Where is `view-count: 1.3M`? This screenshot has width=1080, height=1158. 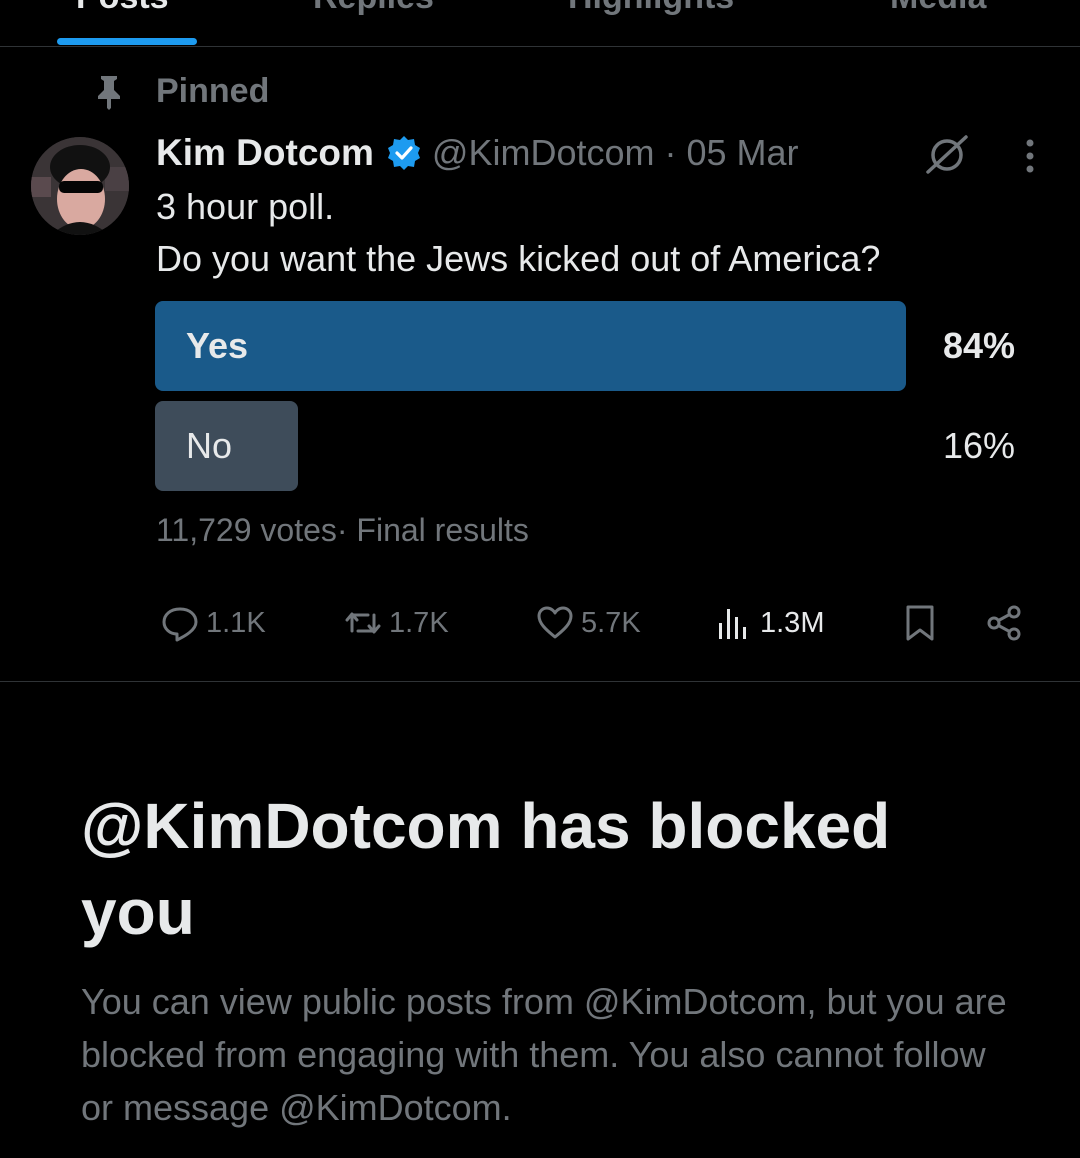 view-count: 1.3M is located at coordinates (792, 622).